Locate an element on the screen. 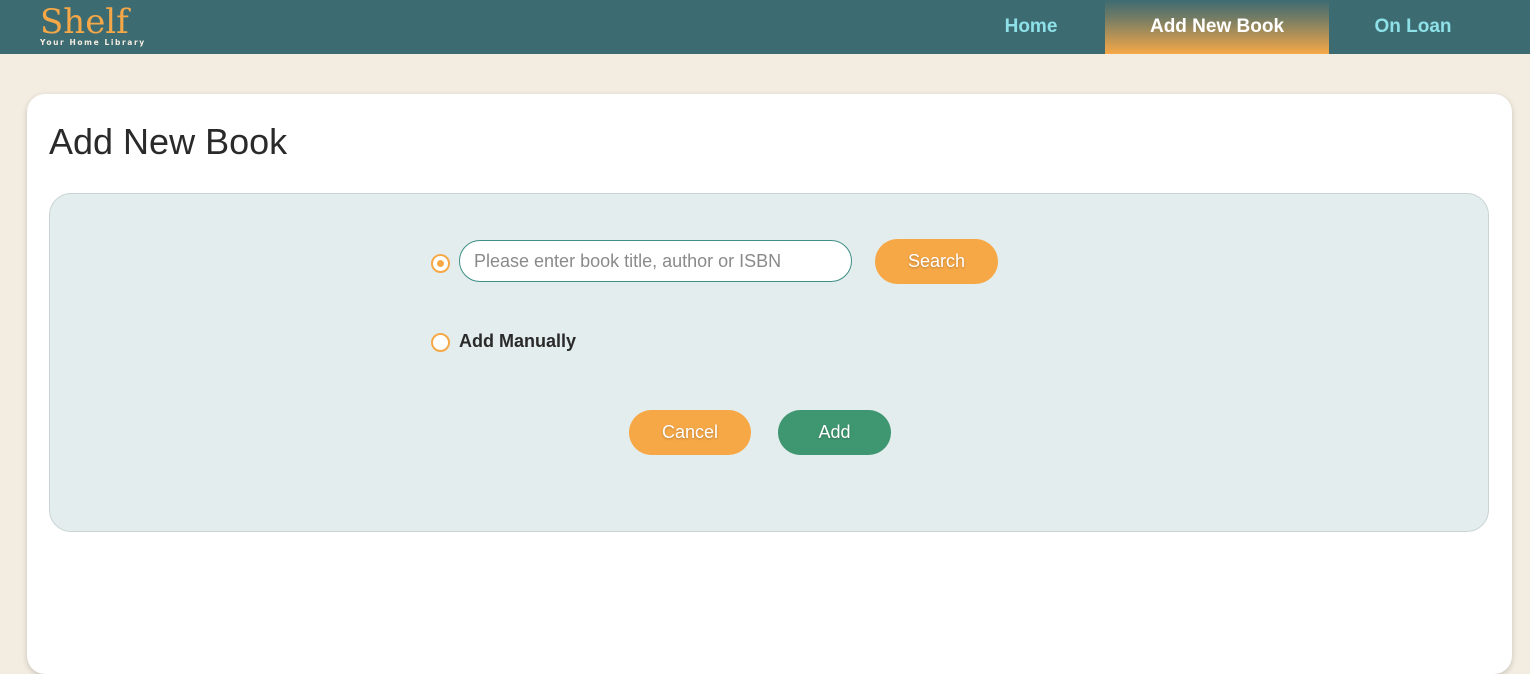  logo-wordmark: Shelf is located at coordinates (84, 22).